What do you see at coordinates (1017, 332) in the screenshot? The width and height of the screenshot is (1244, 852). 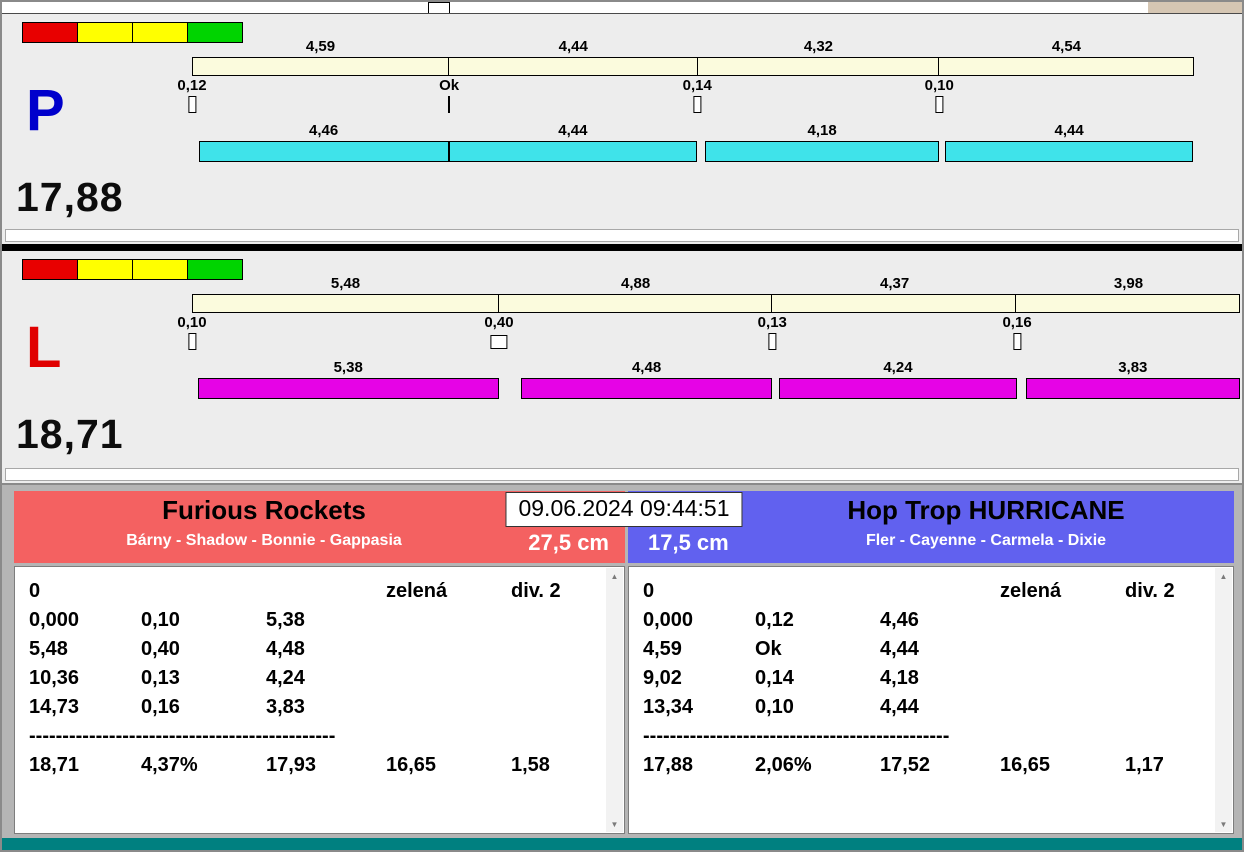 I see `change-time: 0,16` at bounding box center [1017, 332].